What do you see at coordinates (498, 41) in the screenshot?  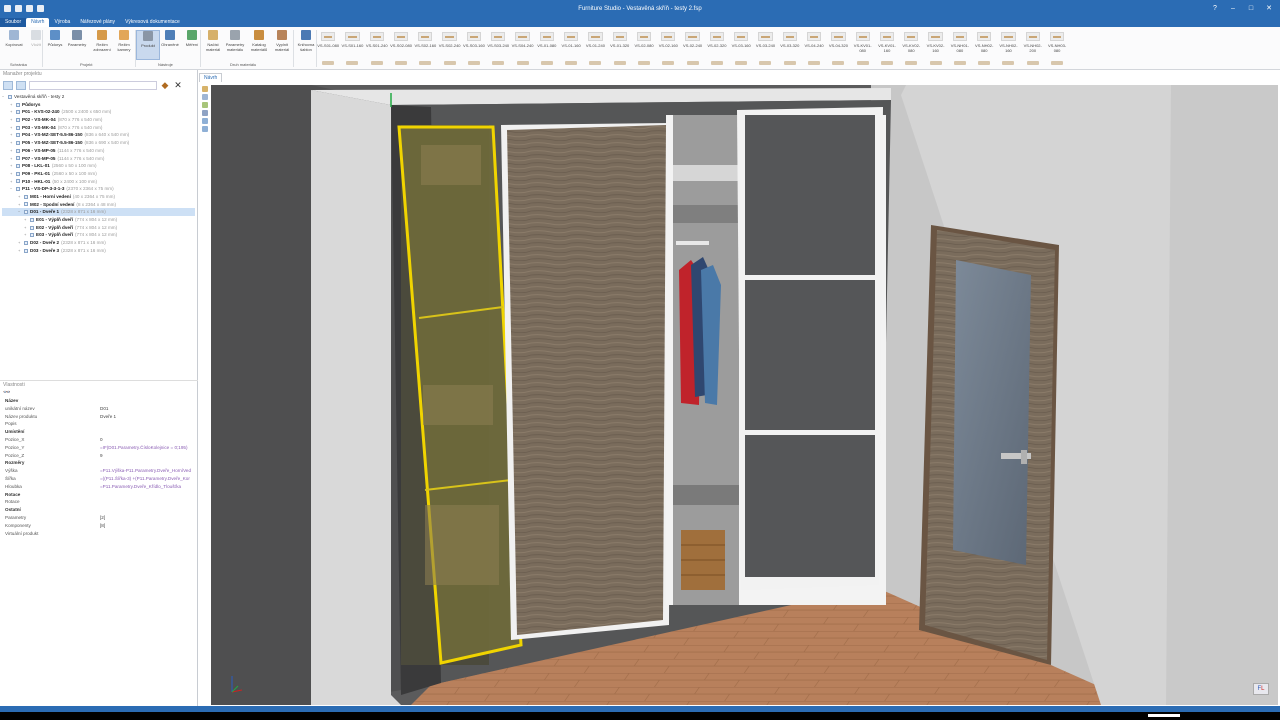 I see `part-item: VS-S03-240` at bounding box center [498, 41].